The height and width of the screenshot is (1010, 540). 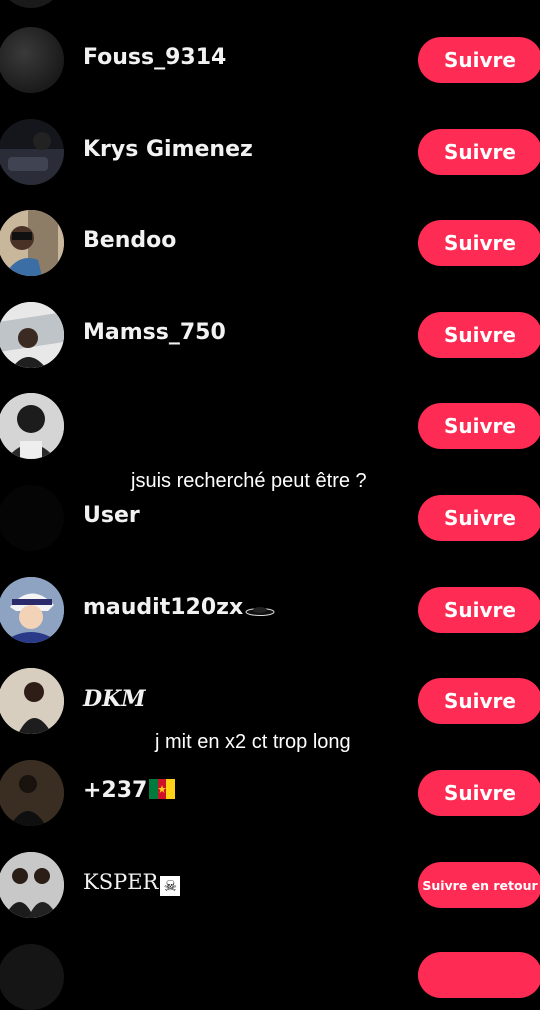 I want to click on follow-back-button: Suivre en retour, so click(x=479, y=885).